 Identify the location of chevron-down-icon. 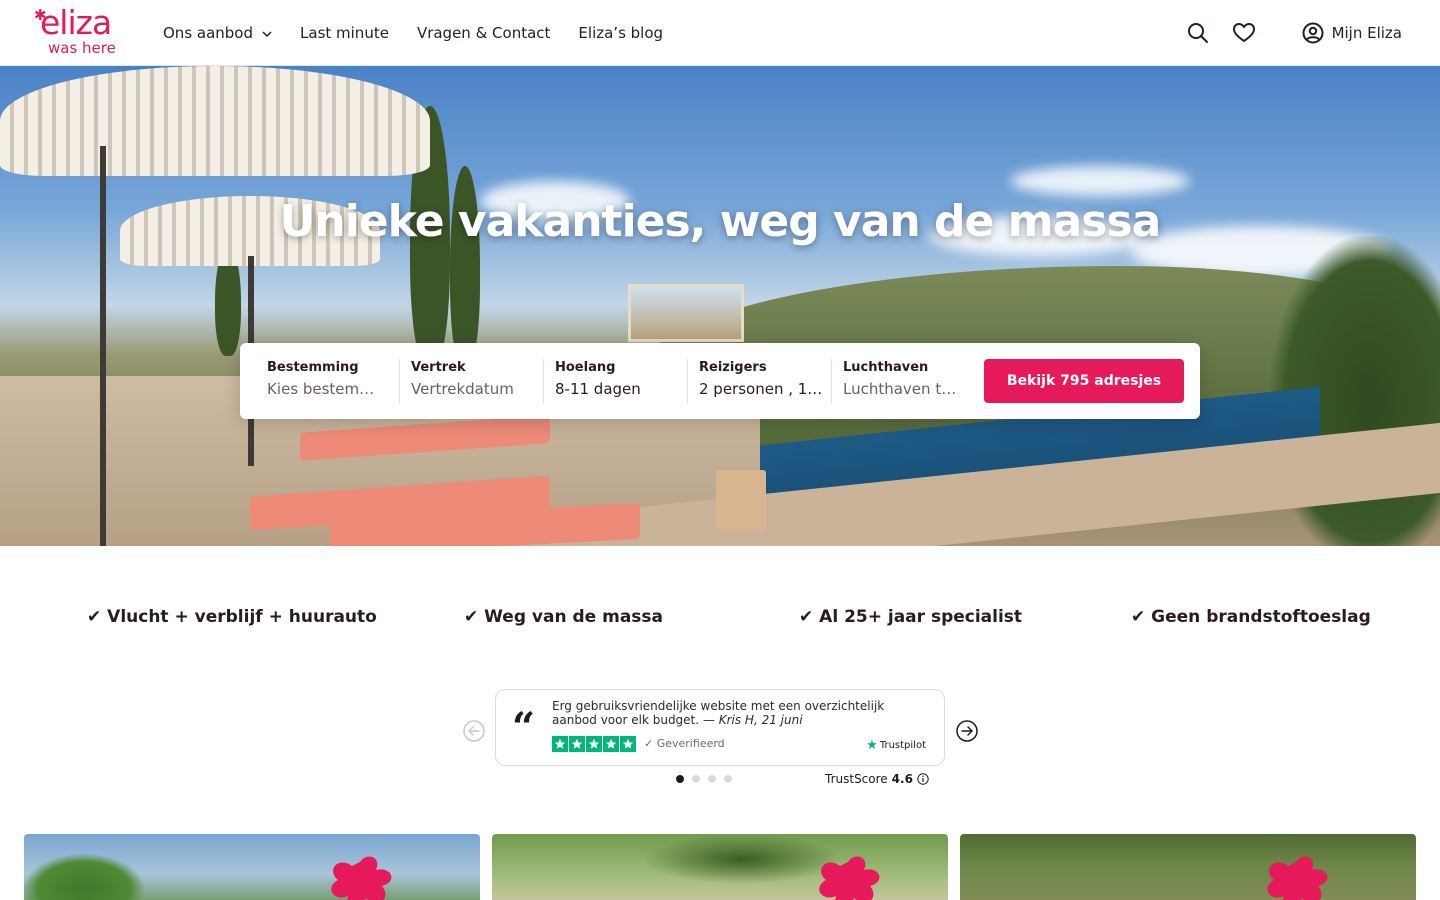
(267, 33).